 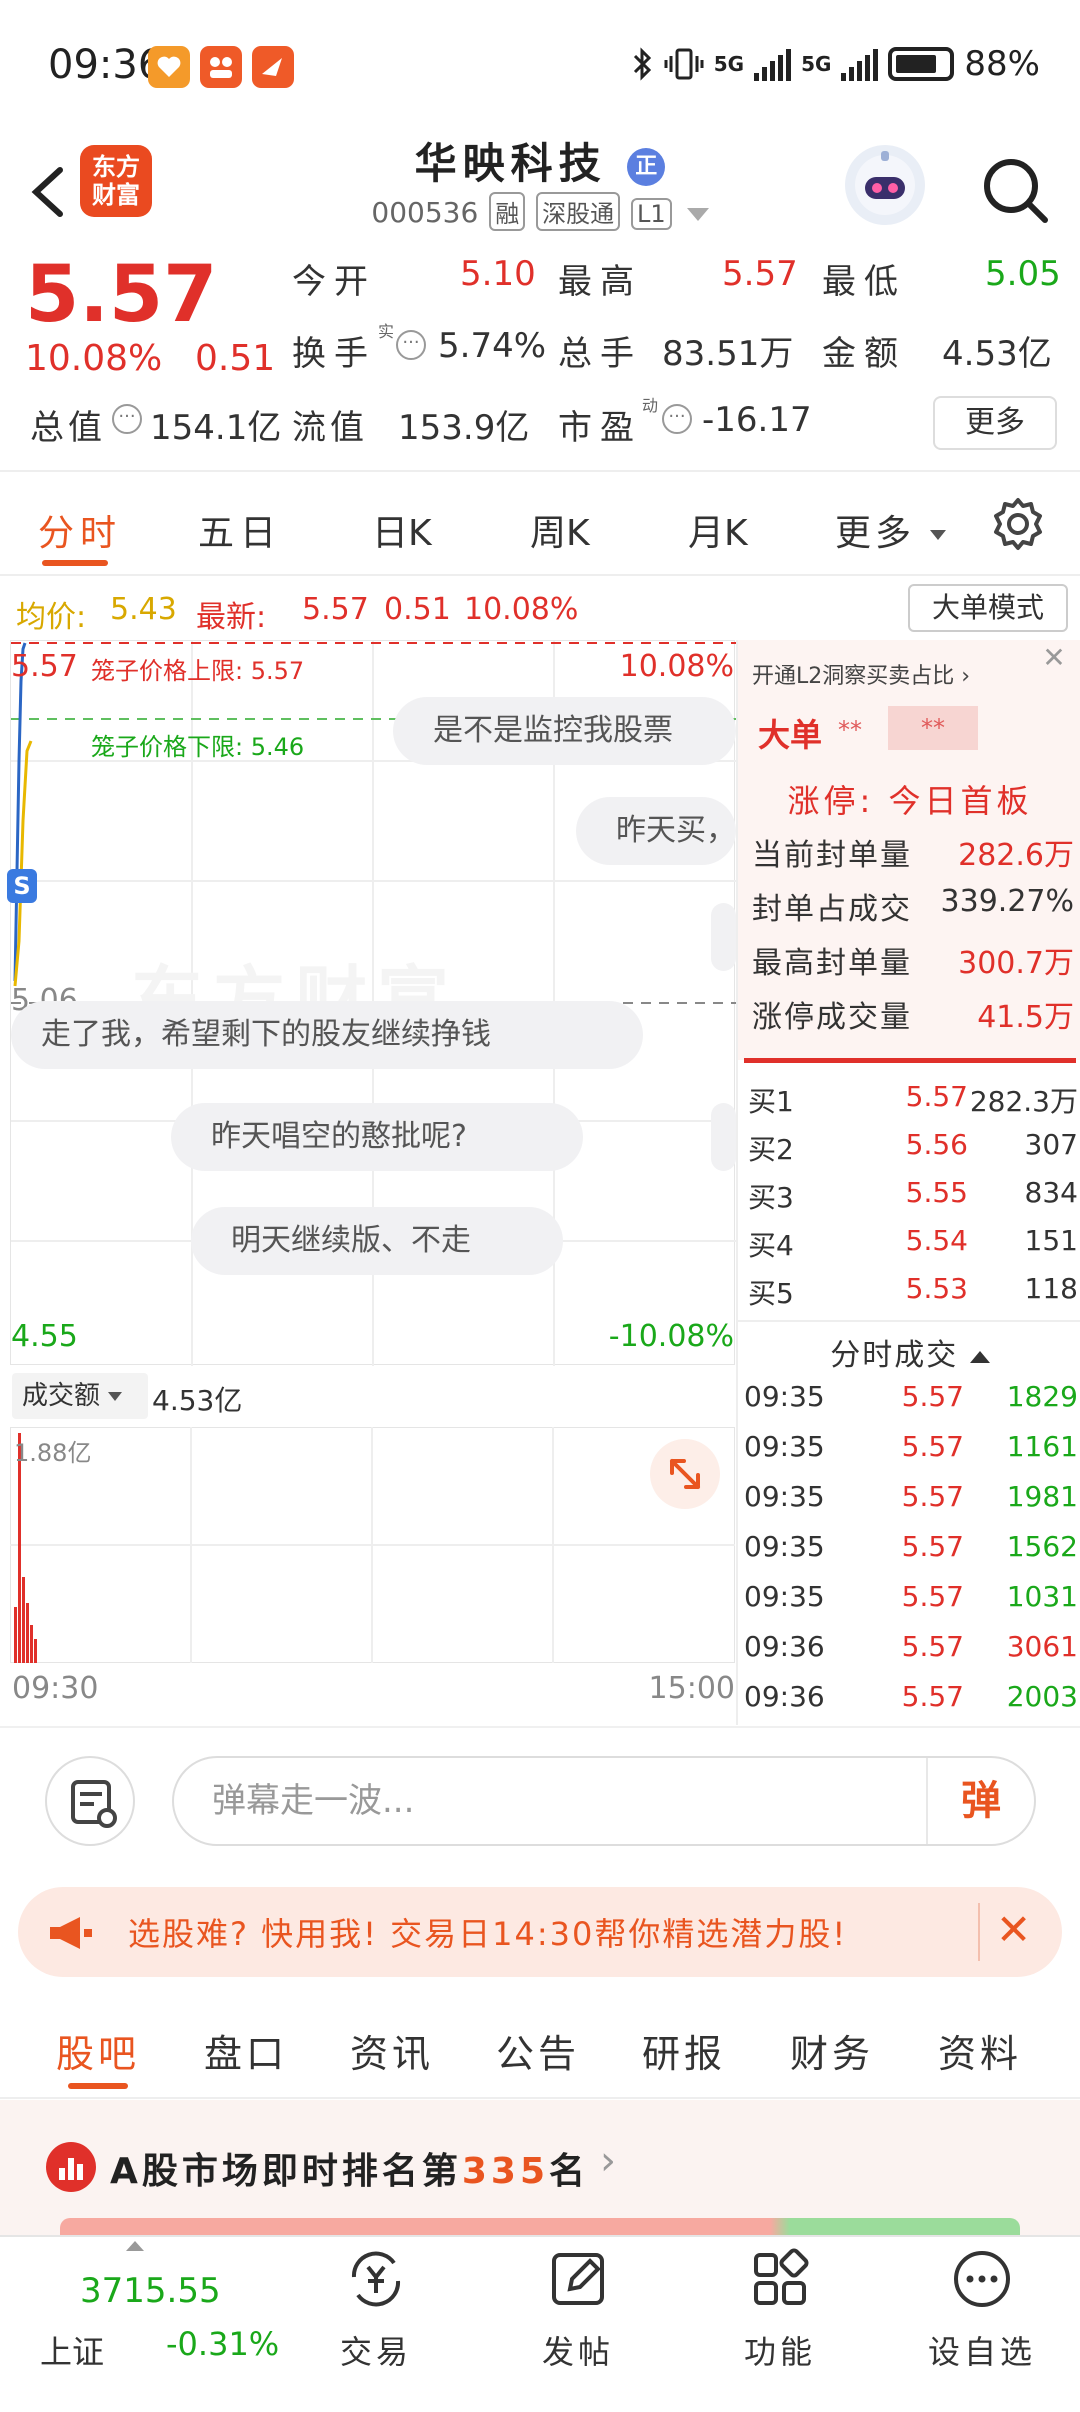 What do you see at coordinates (1023, 274) in the screenshot?
I see `low-value: 5.05` at bounding box center [1023, 274].